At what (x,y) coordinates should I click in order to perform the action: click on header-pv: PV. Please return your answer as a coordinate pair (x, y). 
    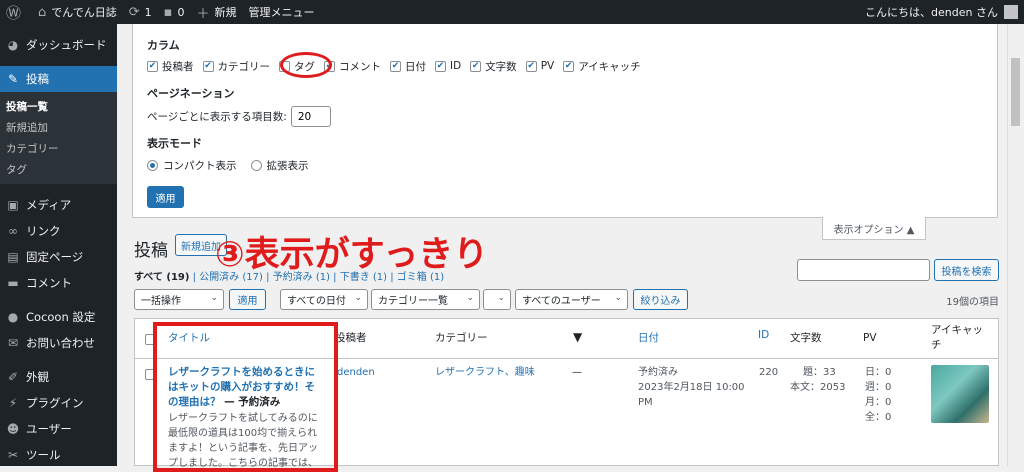
    Looking at the image, I should click on (870, 338).